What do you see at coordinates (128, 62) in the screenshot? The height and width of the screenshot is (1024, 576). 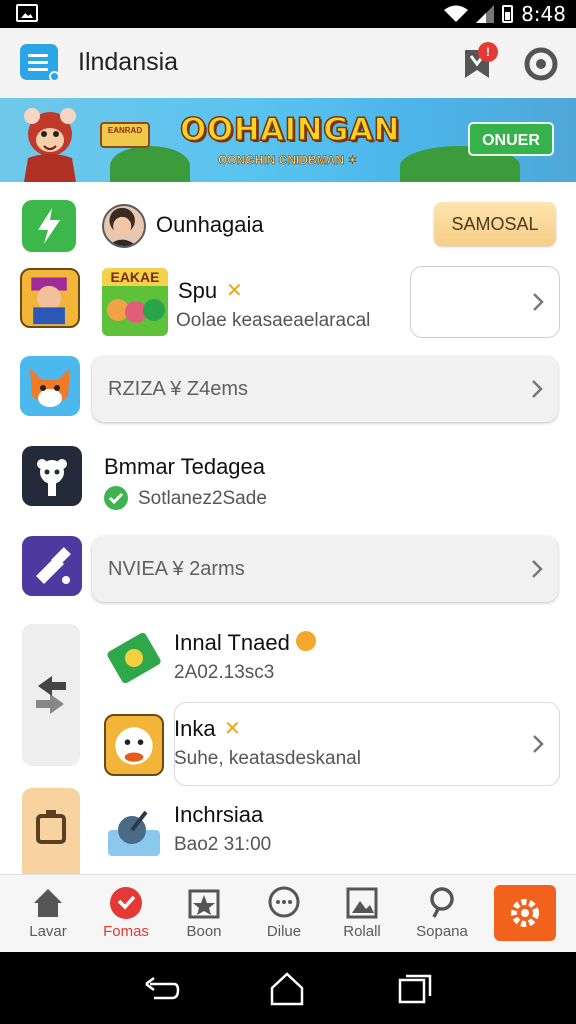 I see `app-title: Ilndansia` at bounding box center [128, 62].